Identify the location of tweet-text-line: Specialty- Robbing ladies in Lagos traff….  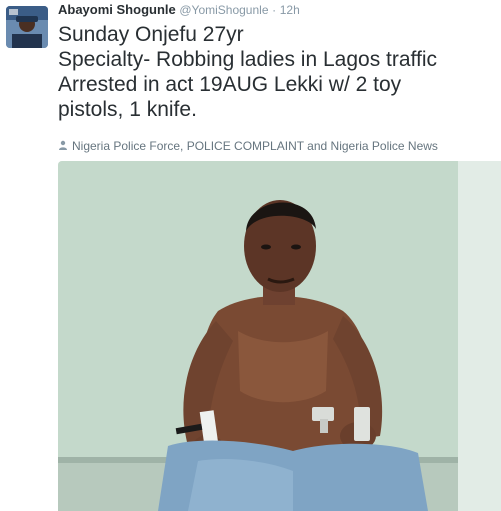
(247, 59).